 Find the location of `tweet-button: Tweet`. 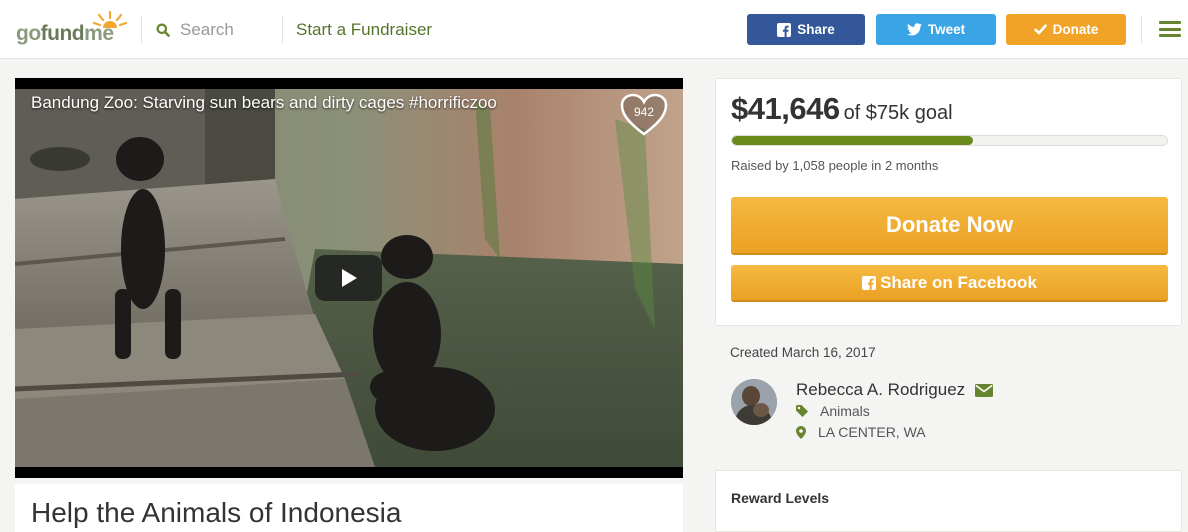

tweet-button: Tweet is located at coordinates (936, 29).